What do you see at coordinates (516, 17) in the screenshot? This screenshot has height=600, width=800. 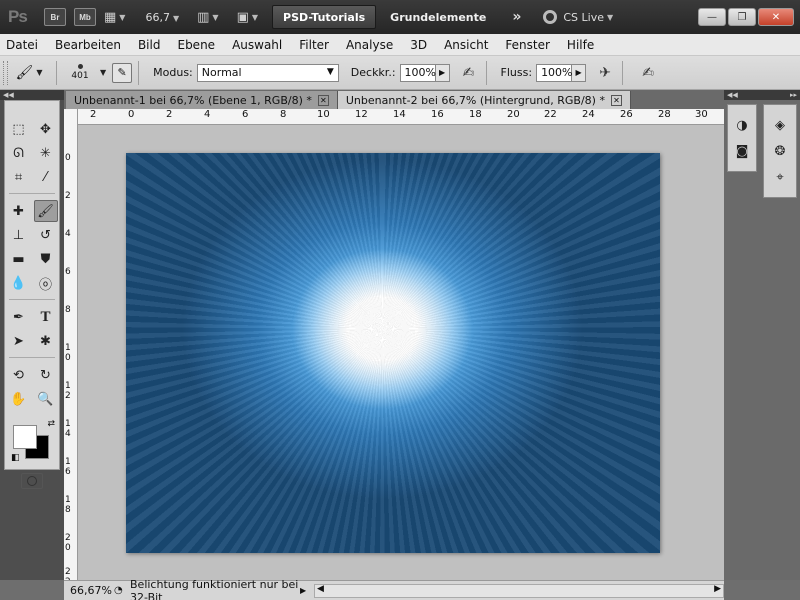 I see `more-workspaces-button: »` at bounding box center [516, 17].